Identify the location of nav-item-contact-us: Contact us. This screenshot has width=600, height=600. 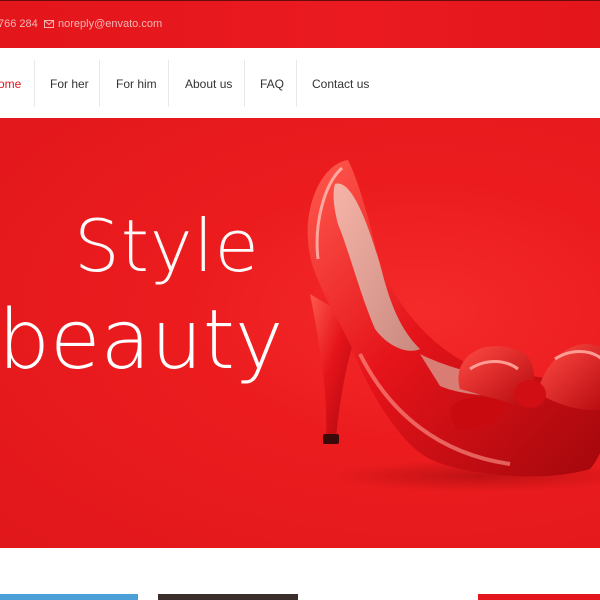
(340, 83).